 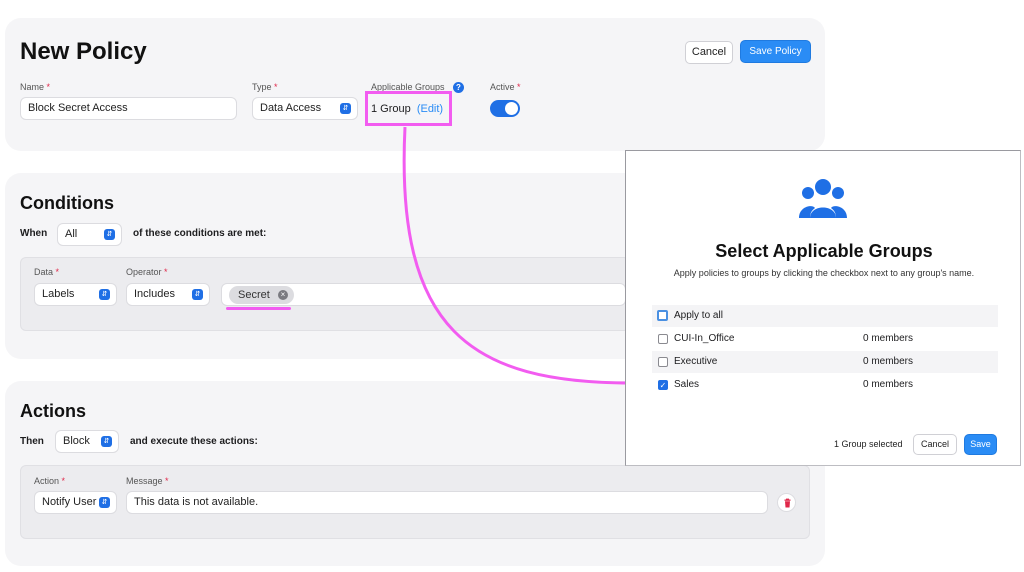 What do you see at coordinates (265, 87) in the screenshot?
I see `type-label: Type *` at bounding box center [265, 87].